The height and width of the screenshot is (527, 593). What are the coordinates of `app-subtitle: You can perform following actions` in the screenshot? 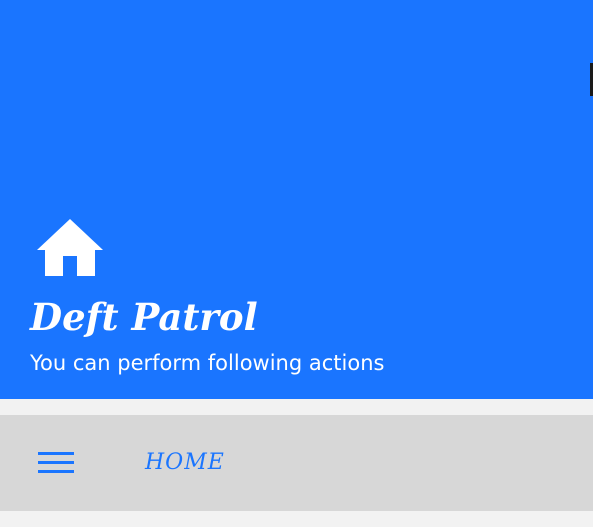 It's located at (207, 363).